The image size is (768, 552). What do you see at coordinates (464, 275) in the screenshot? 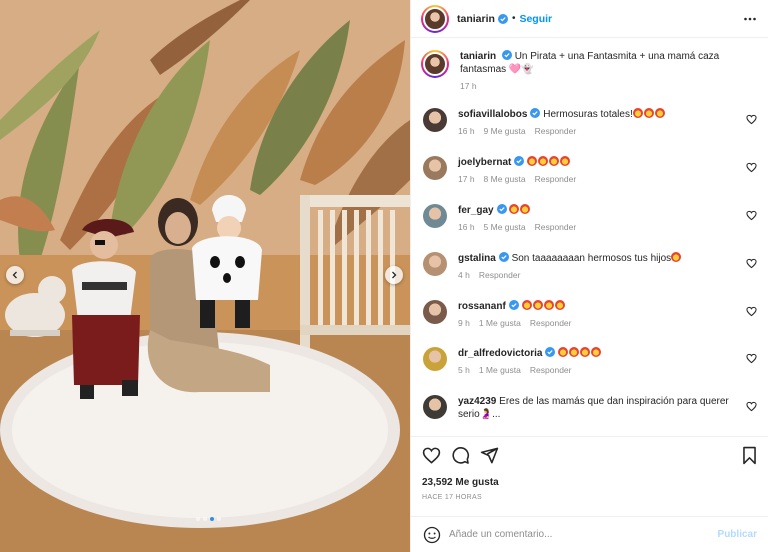
I see `comment-time: 4 h` at bounding box center [464, 275].